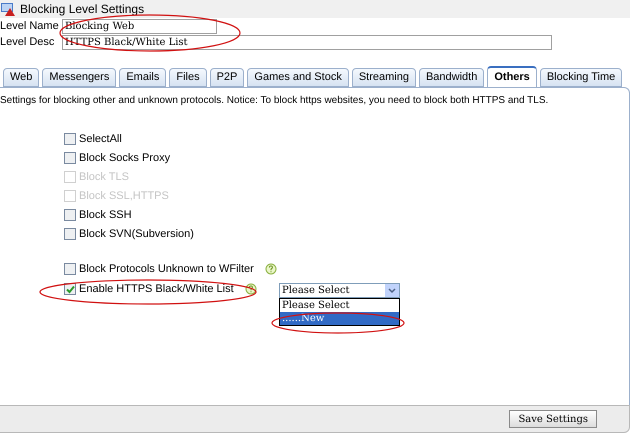 This screenshot has height=439, width=630. I want to click on tab: Bandwidth, so click(451, 77).